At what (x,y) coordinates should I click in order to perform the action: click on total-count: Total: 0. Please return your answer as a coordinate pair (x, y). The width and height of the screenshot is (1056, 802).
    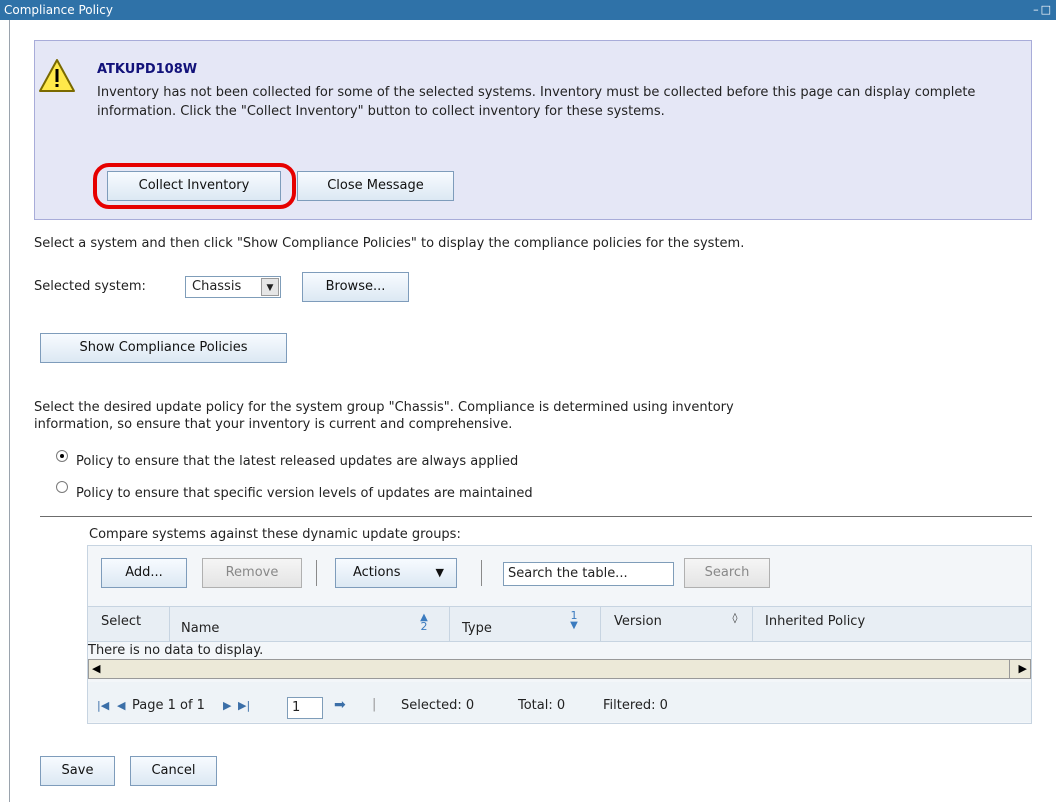
    Looking at the image, I should click on (542, 705).